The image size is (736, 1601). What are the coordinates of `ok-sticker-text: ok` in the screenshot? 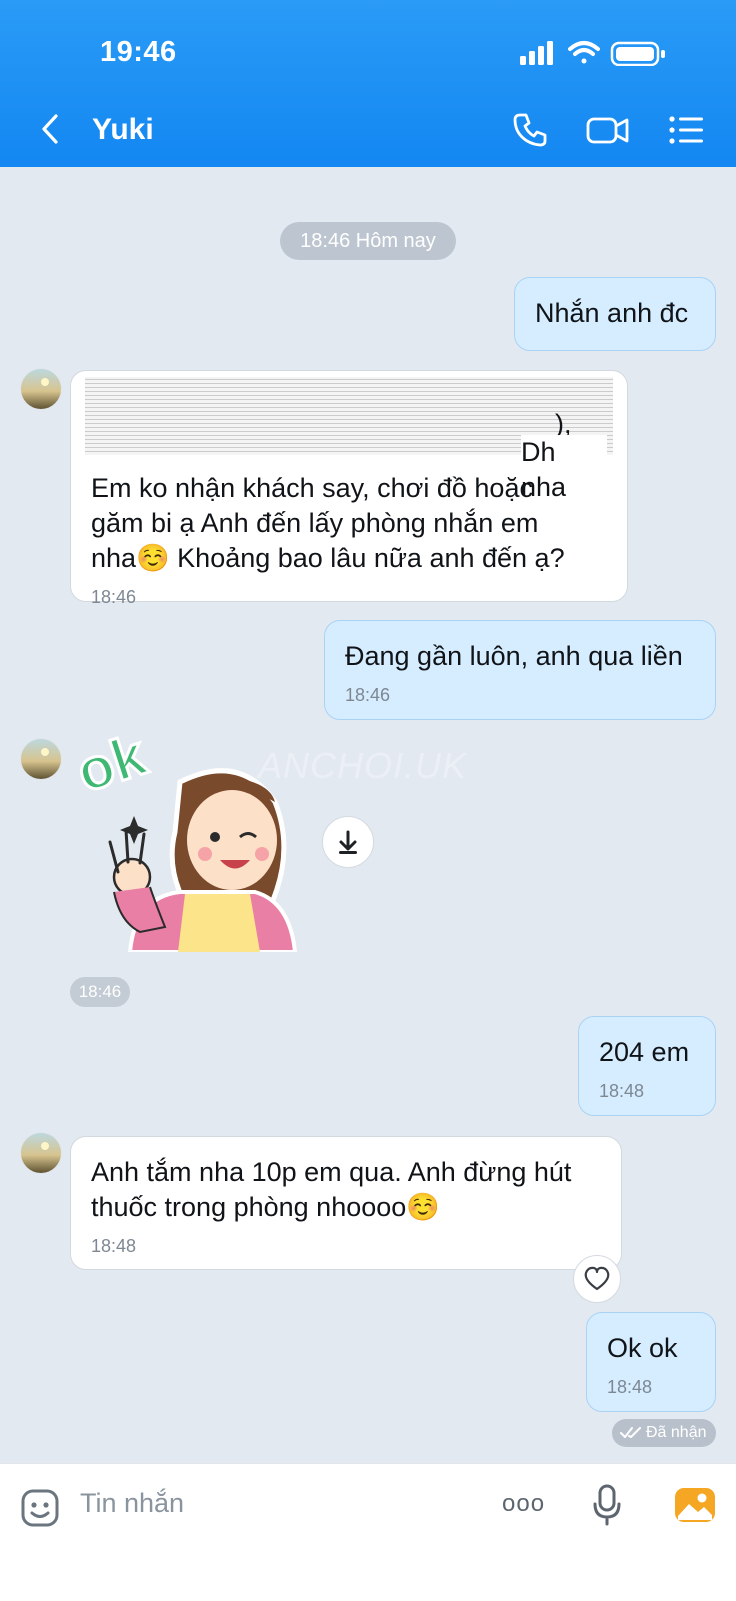 It's located at (113, 764).